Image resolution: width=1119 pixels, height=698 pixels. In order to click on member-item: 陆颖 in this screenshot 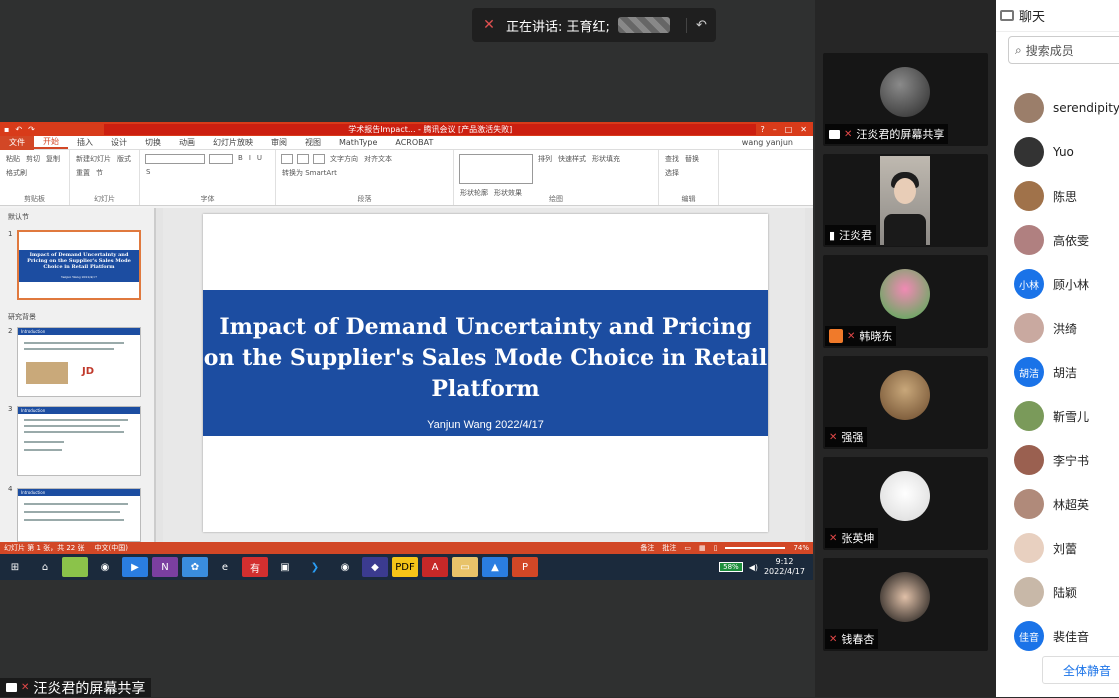, I will do `click(1045, 592)`.